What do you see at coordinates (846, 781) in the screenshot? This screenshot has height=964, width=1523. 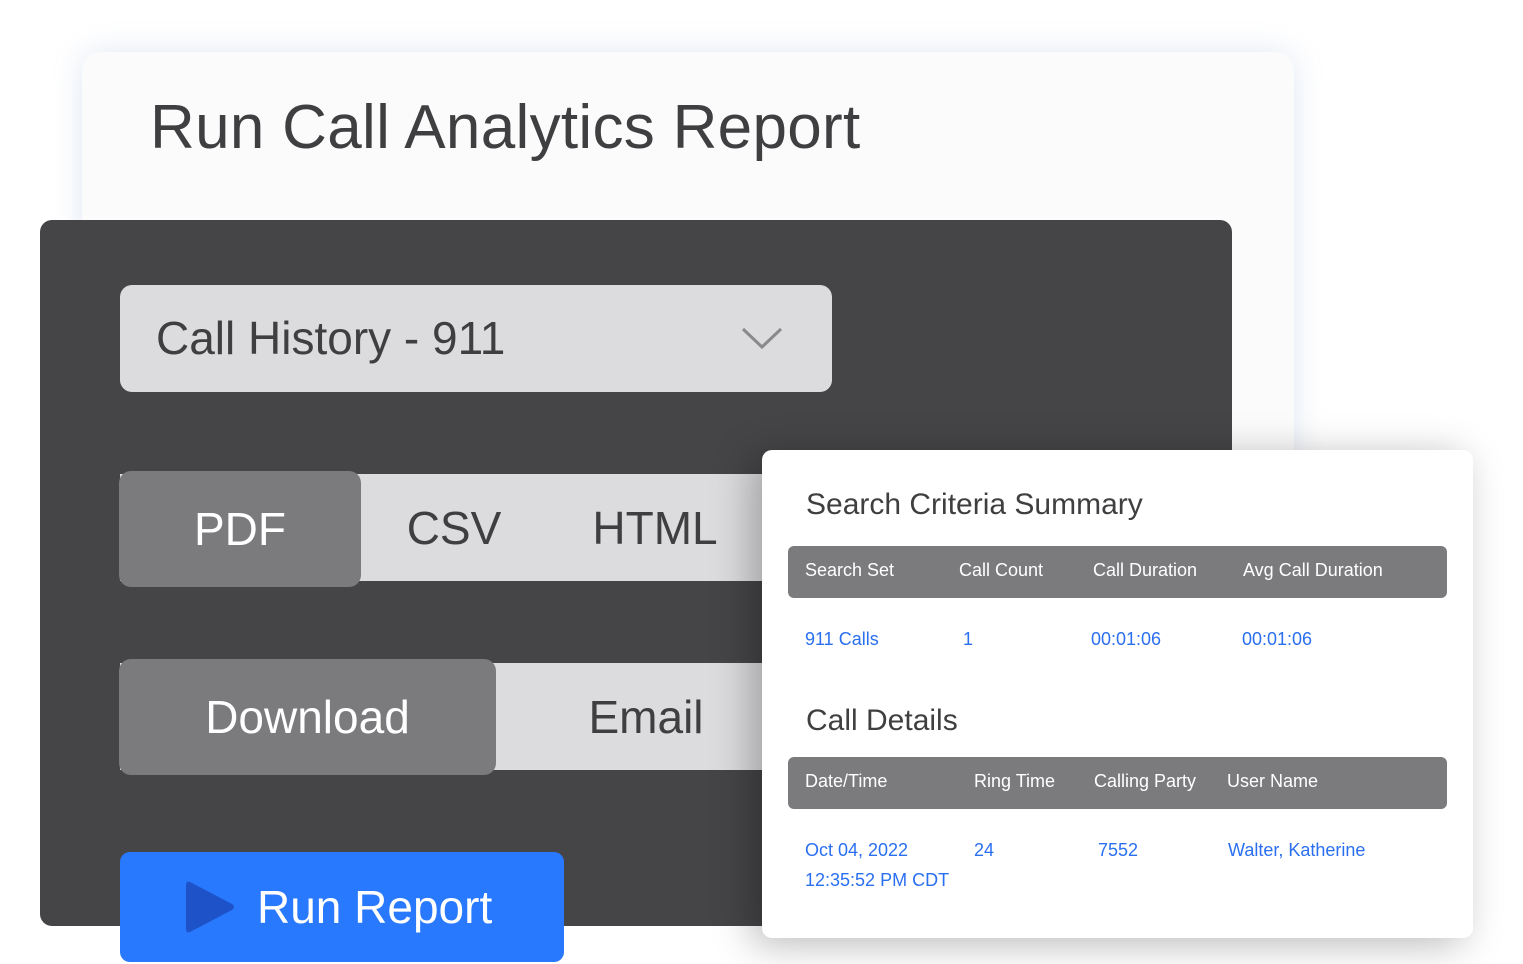 I see `column-header: Date/Time` at bounding box center [846, 781].